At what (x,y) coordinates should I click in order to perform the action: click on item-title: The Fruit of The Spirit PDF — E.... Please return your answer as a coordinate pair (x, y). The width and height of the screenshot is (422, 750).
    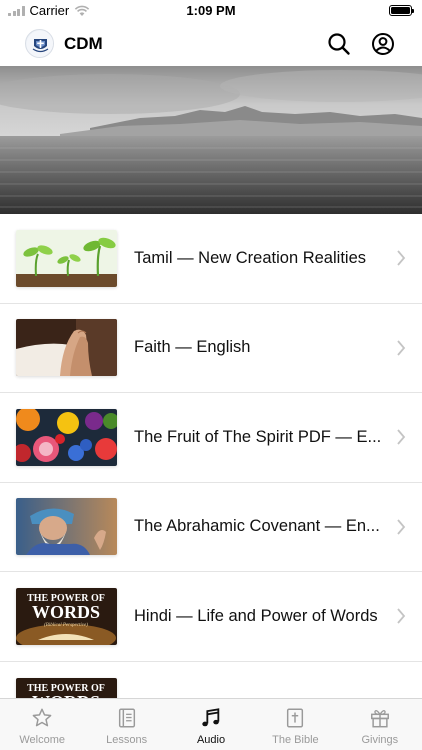
    Looking at the image, I should click on (258, 436).